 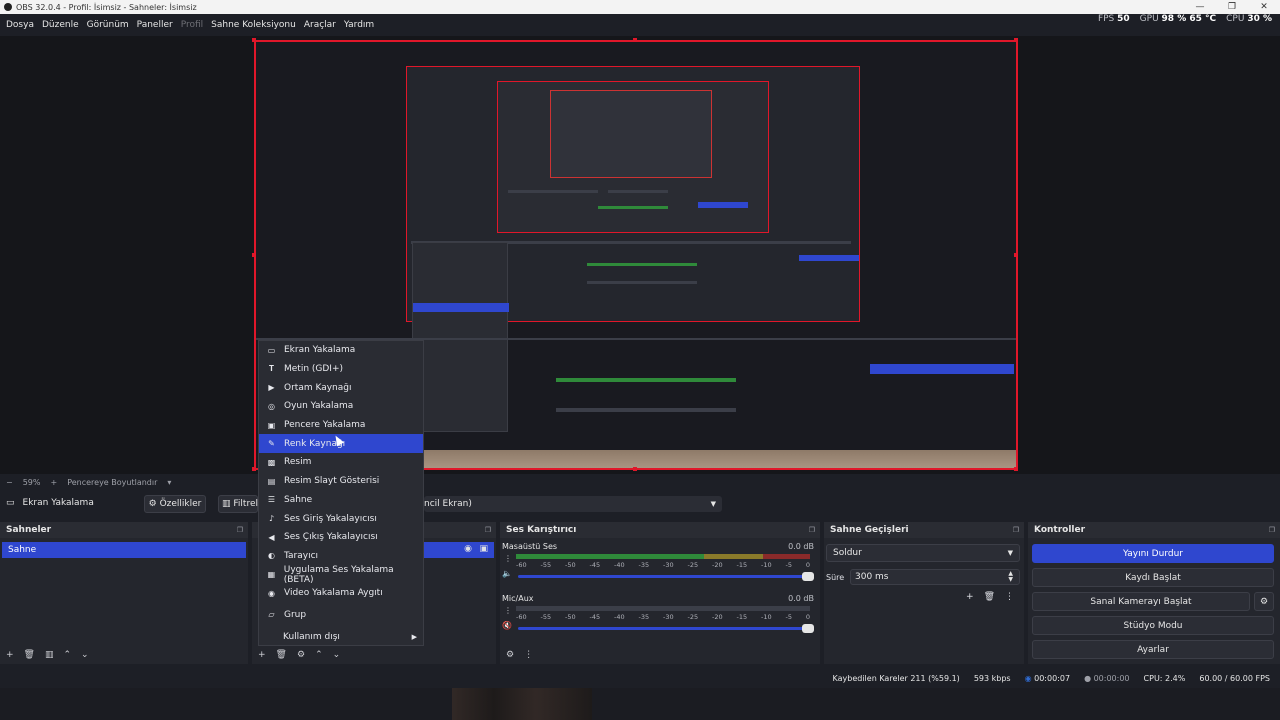 What do you see at coordinates (124, 550) in the screenshot?
I see `scene-item: Sahne` at bounding box center [124, 550].